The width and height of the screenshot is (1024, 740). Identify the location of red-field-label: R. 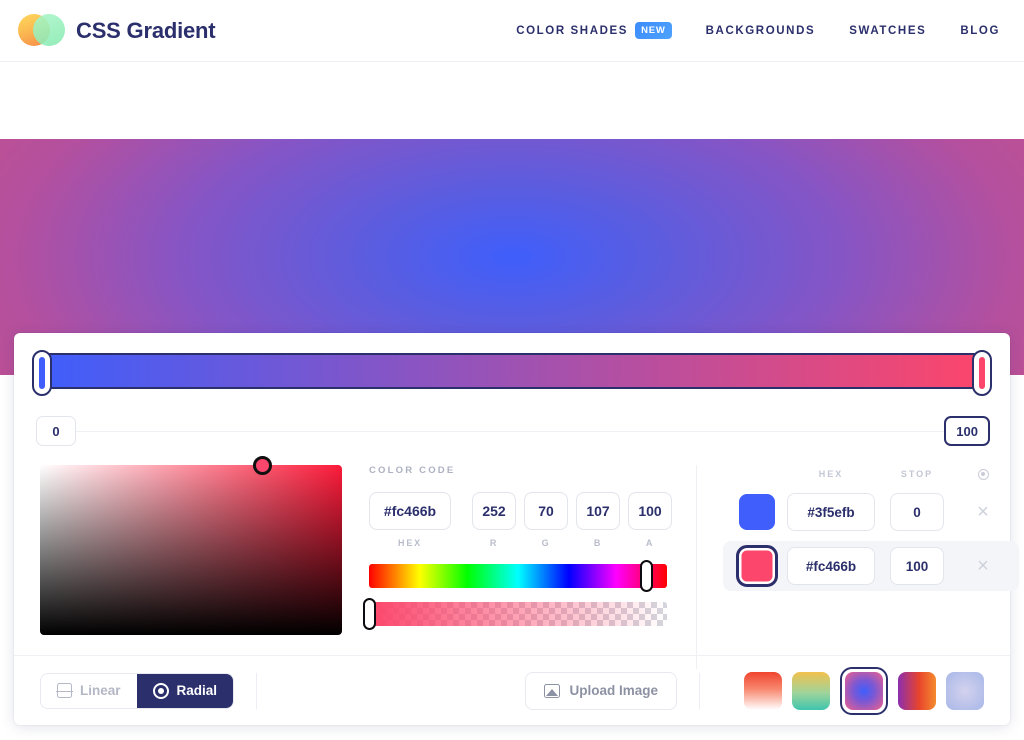
(494, 543).